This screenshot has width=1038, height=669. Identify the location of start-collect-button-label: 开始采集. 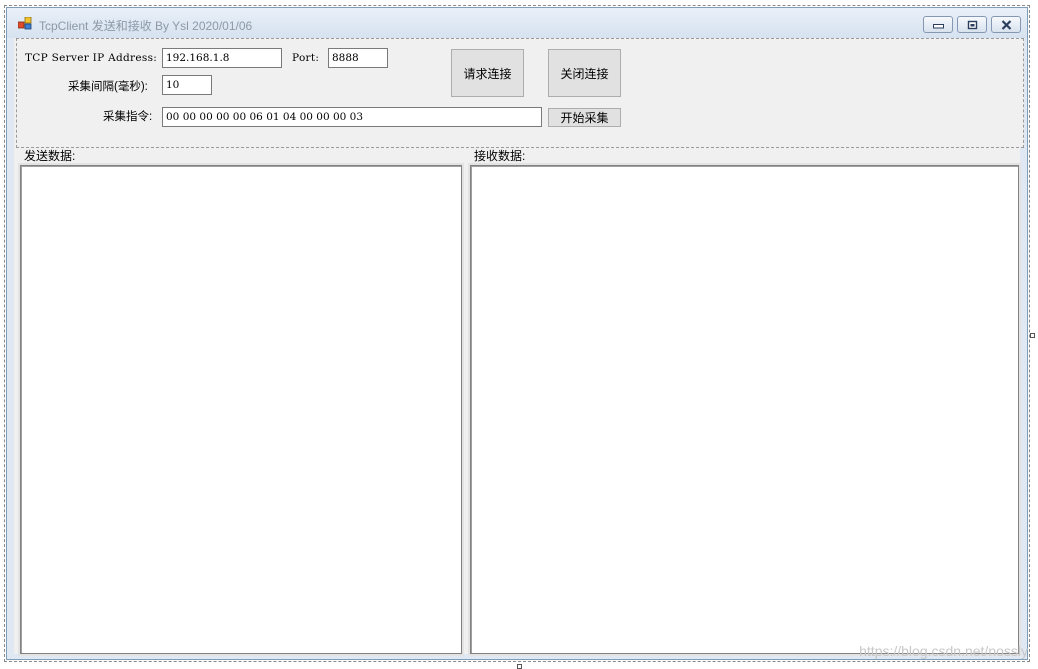
(584, 118).